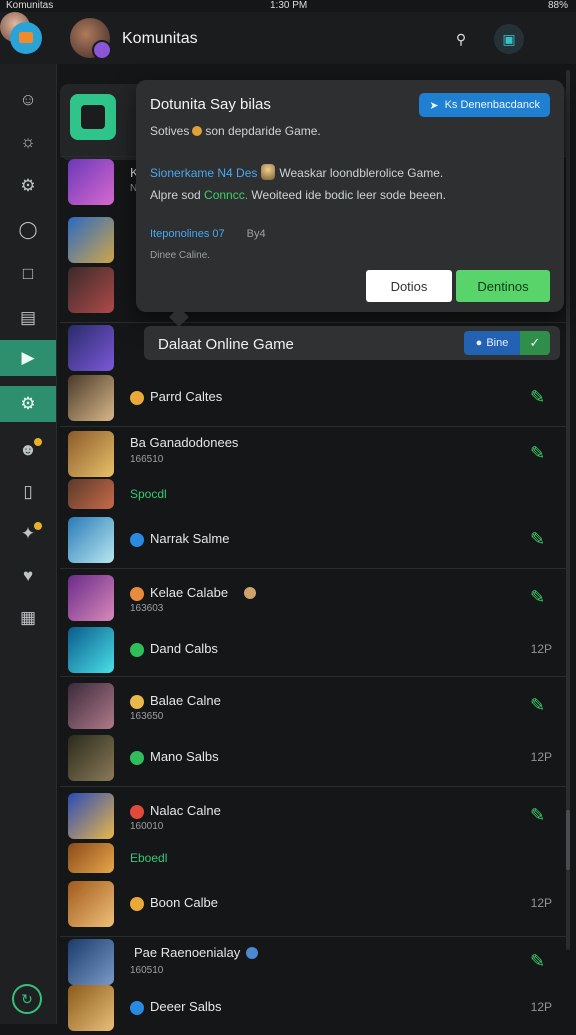 The image size is (576, 1035). Describe the element at coordinates (313, 963) in the screenshot. I see `list-item: Pae Raenoenialay 160510 ✎` at that location.